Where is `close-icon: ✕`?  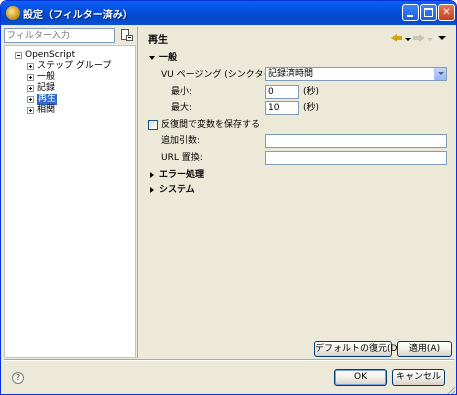
close-icon: ✕ is located at coordinates (446, 12).